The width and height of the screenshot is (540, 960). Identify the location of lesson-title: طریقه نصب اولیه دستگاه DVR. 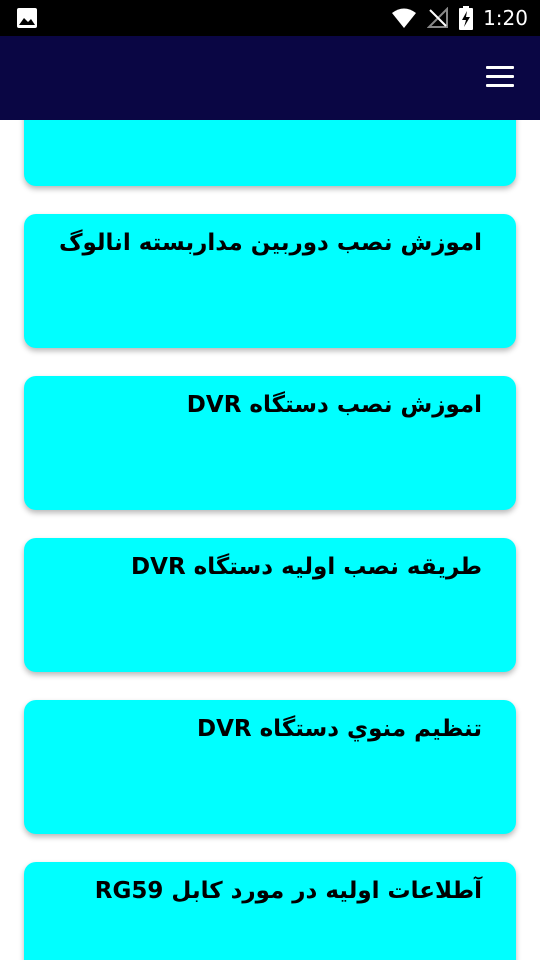
(306, 567).